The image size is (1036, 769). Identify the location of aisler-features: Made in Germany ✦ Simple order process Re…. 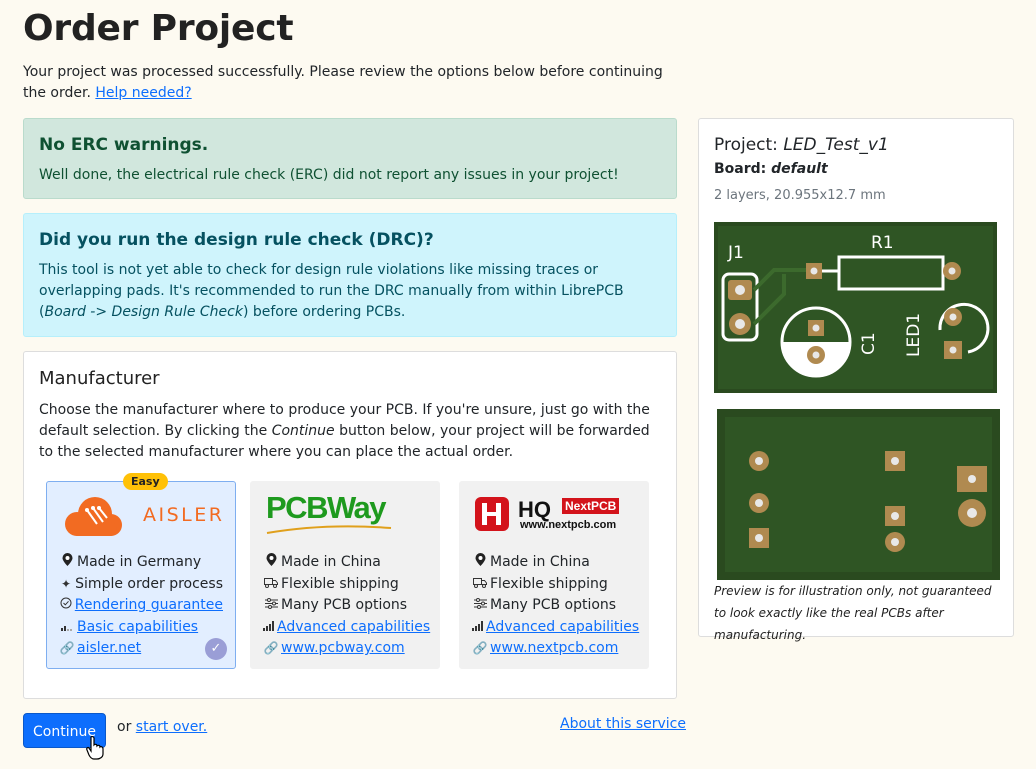
(141, 606).